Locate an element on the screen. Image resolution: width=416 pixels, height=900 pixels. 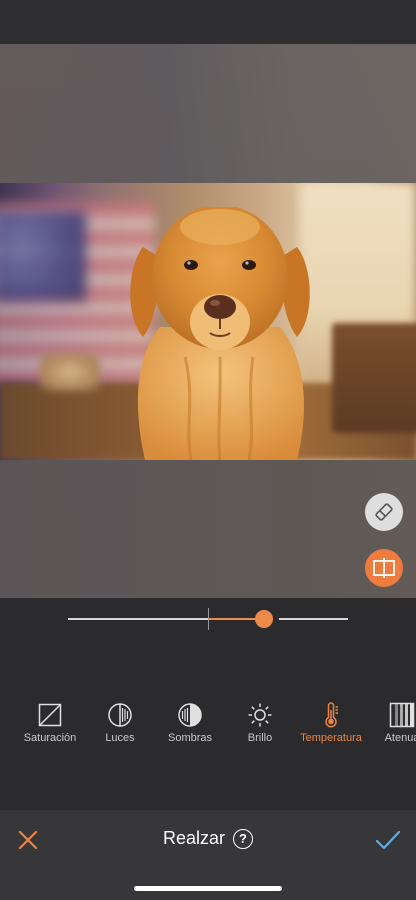
blurred-flag-canton is located at coordinates (43, 256).